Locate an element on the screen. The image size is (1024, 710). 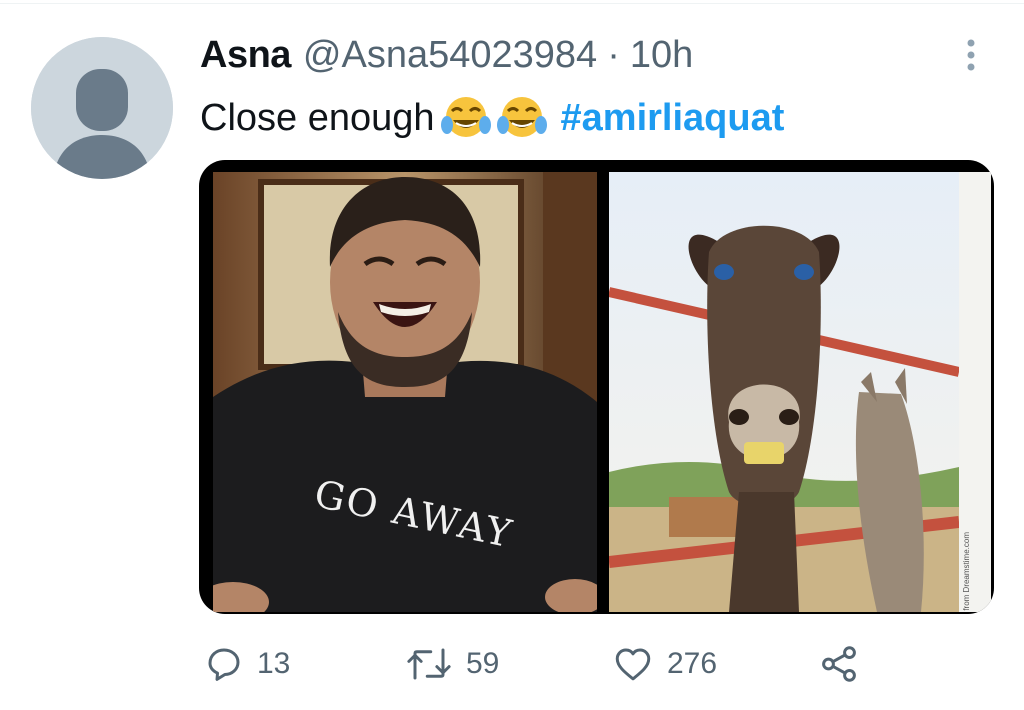
reply-icon is located at coordinates (224, 664).